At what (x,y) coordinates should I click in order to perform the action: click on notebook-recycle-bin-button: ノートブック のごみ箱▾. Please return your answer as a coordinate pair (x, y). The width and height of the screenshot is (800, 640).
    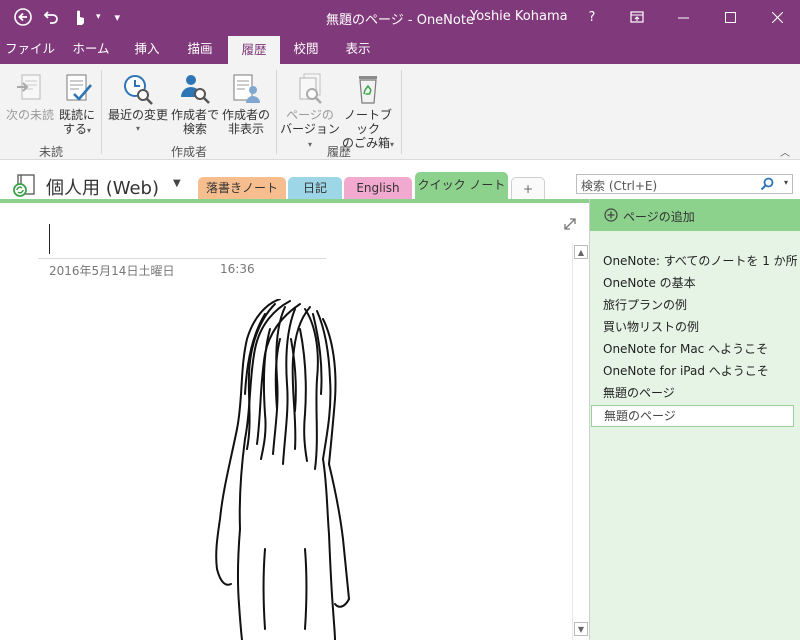
    Looking at the image, I should click on (368, 112).